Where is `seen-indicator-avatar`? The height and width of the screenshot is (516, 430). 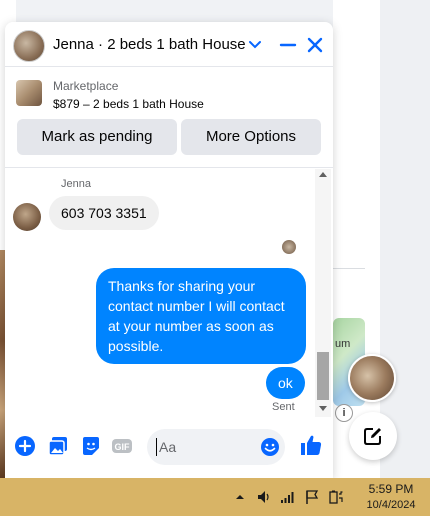 seen-indicator-avatar is located at coordinates (289, 247).